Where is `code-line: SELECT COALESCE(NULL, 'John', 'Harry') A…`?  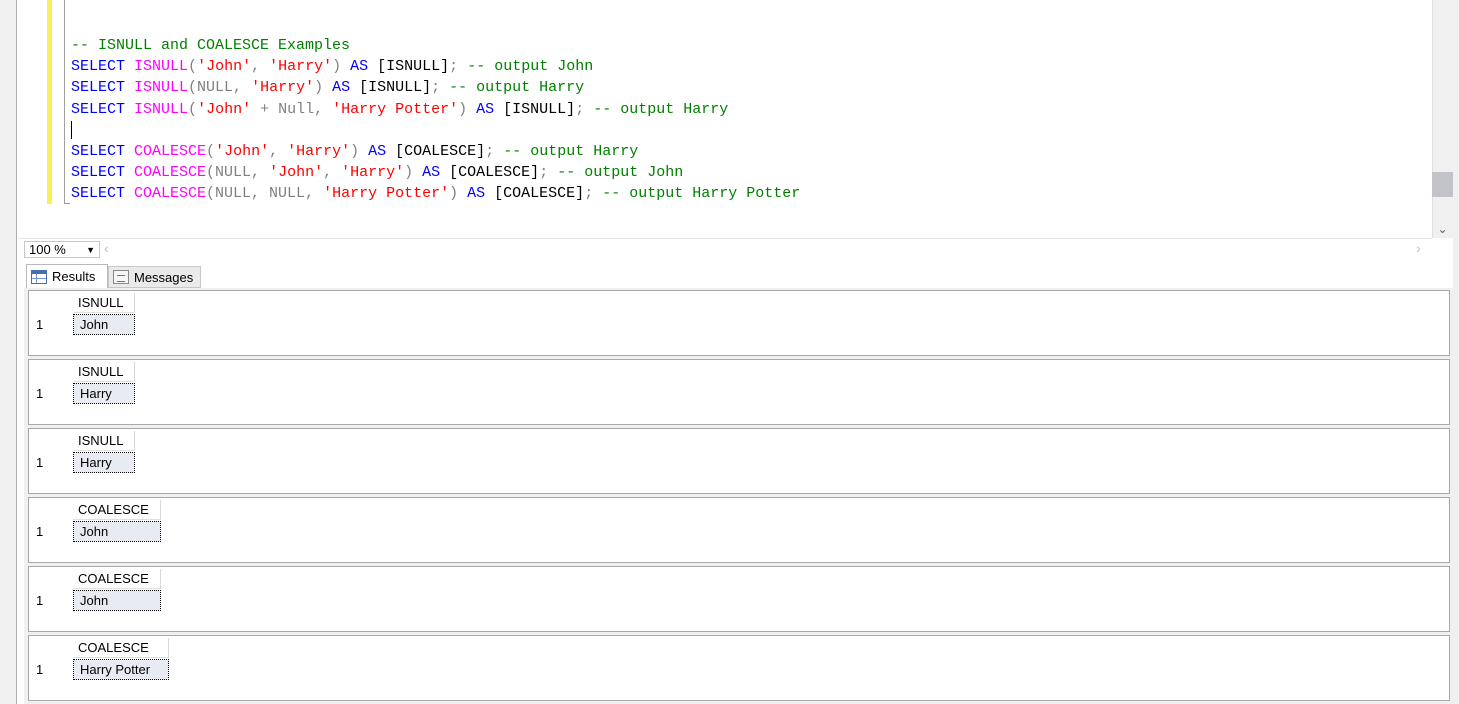
code-line: SELECT COALESCE(NULL, 'John', 'Harry') A… is located at coordinates (435, 172).